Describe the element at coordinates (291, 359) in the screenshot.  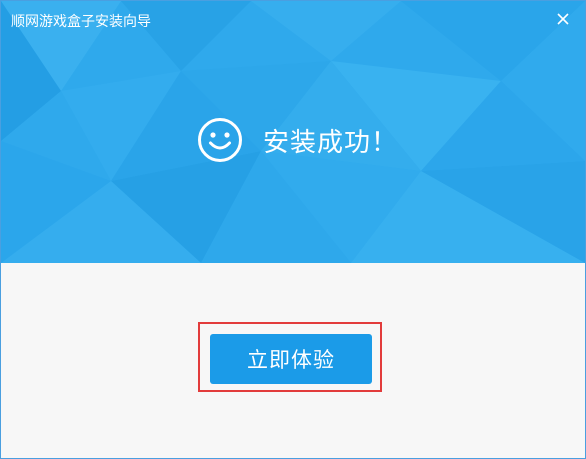
I see `try-now-button: 立即体验` at that location.